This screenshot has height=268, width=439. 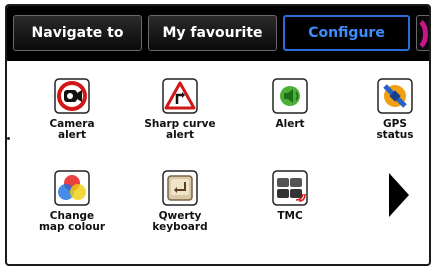 What do you see at coordinates (395, 129) in the screenshot?
I see `menu-item-label: GPS status` at bounding box center [395, 129].